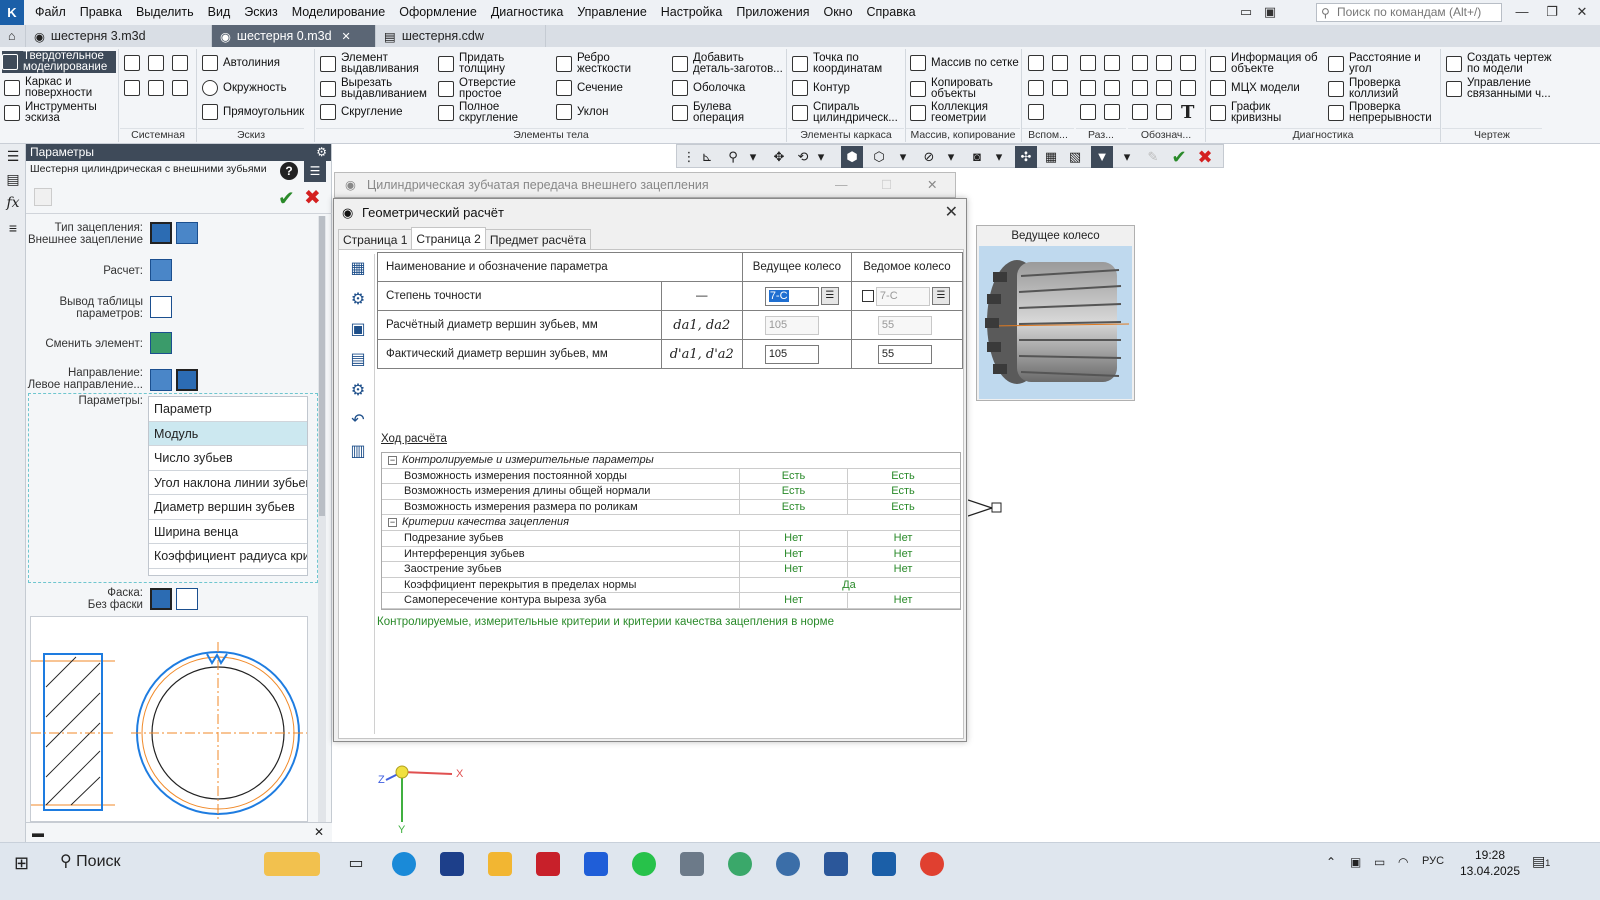 This screenshot has height=900, width=1600. Describe the element at coordinates (358, 452) in the screenshot. I see `checklist-icon: ▥` at that location.